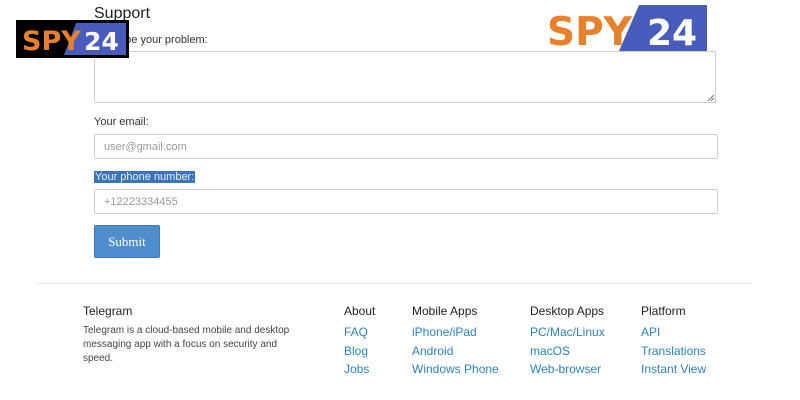  Describe the element at coordinates (663, 311) in the screenshot. I see `footer-platform-heading: Platform` at that location.